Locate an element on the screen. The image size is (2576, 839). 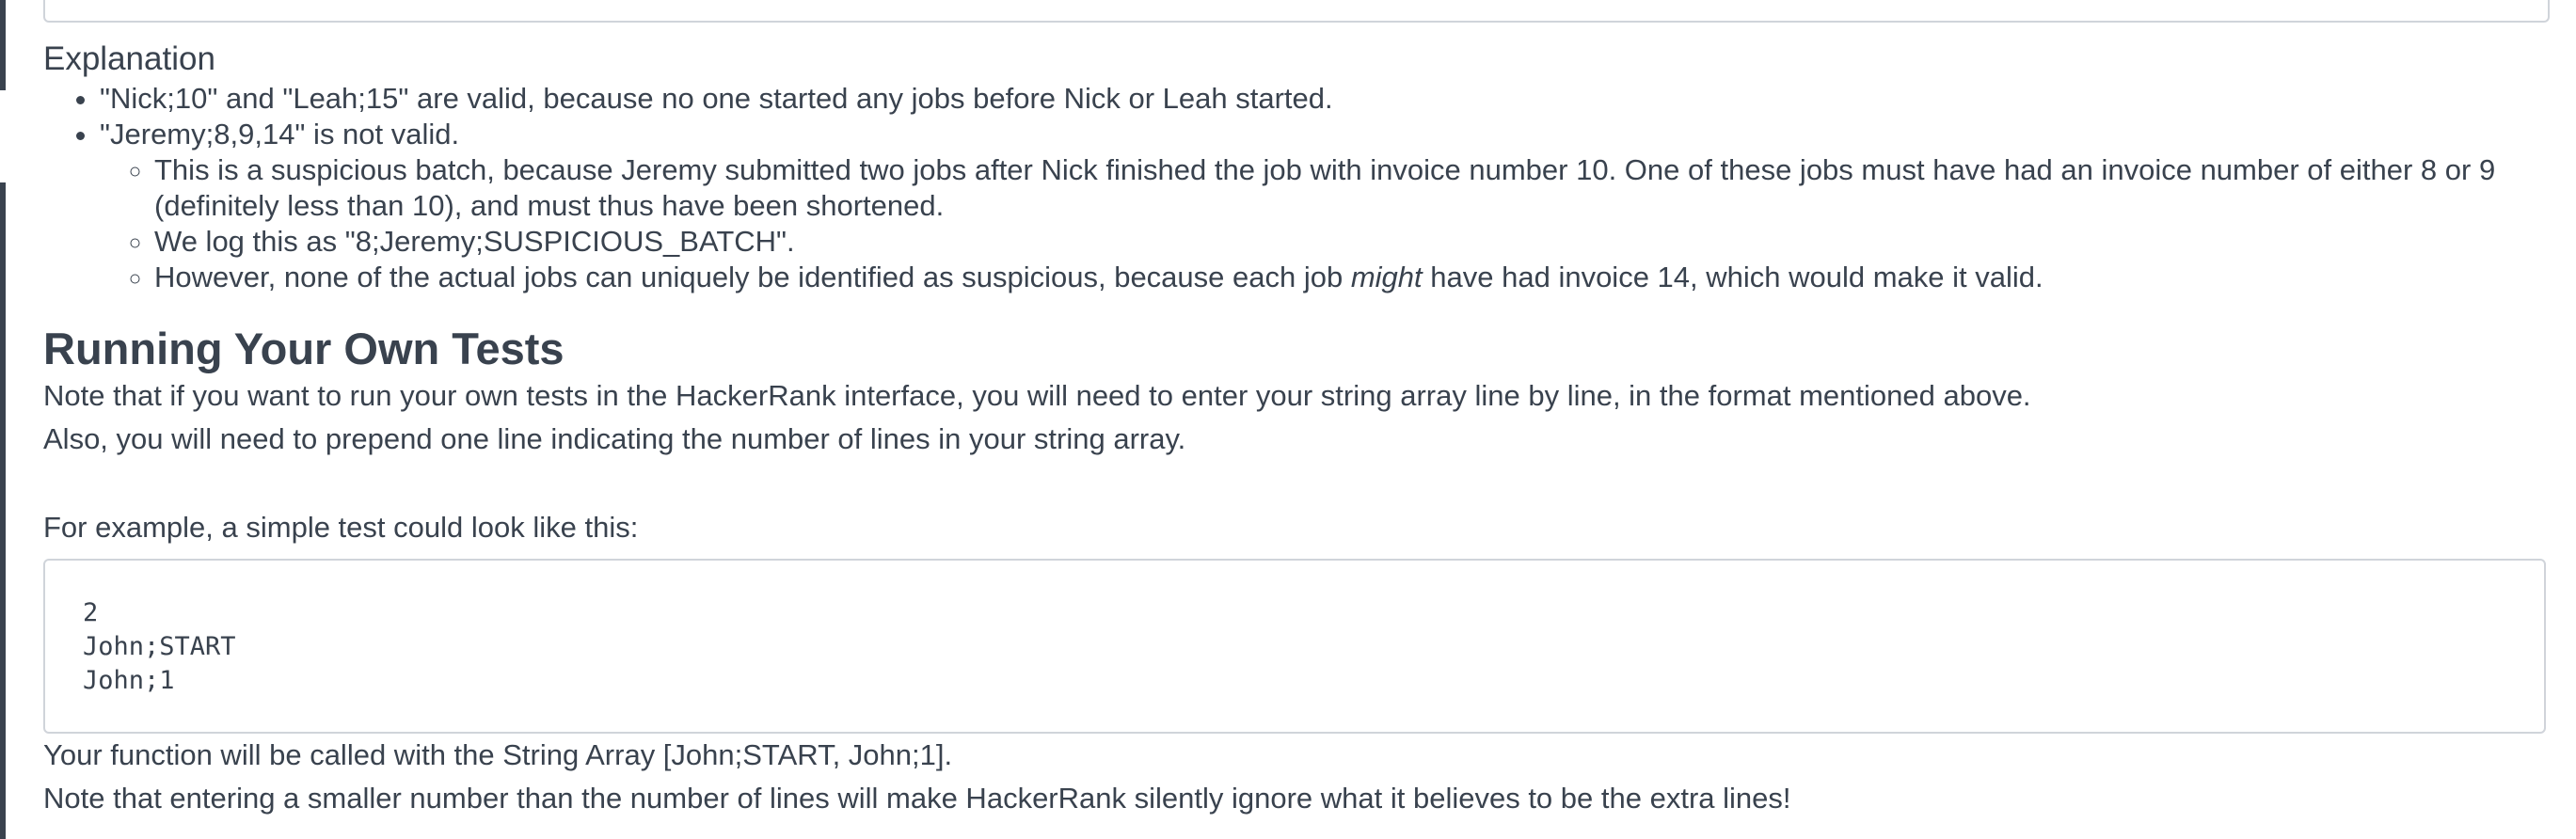
explanation-item-text: "Jeremy;8,9,14" is not valid. is located at coordinates (280, 134).